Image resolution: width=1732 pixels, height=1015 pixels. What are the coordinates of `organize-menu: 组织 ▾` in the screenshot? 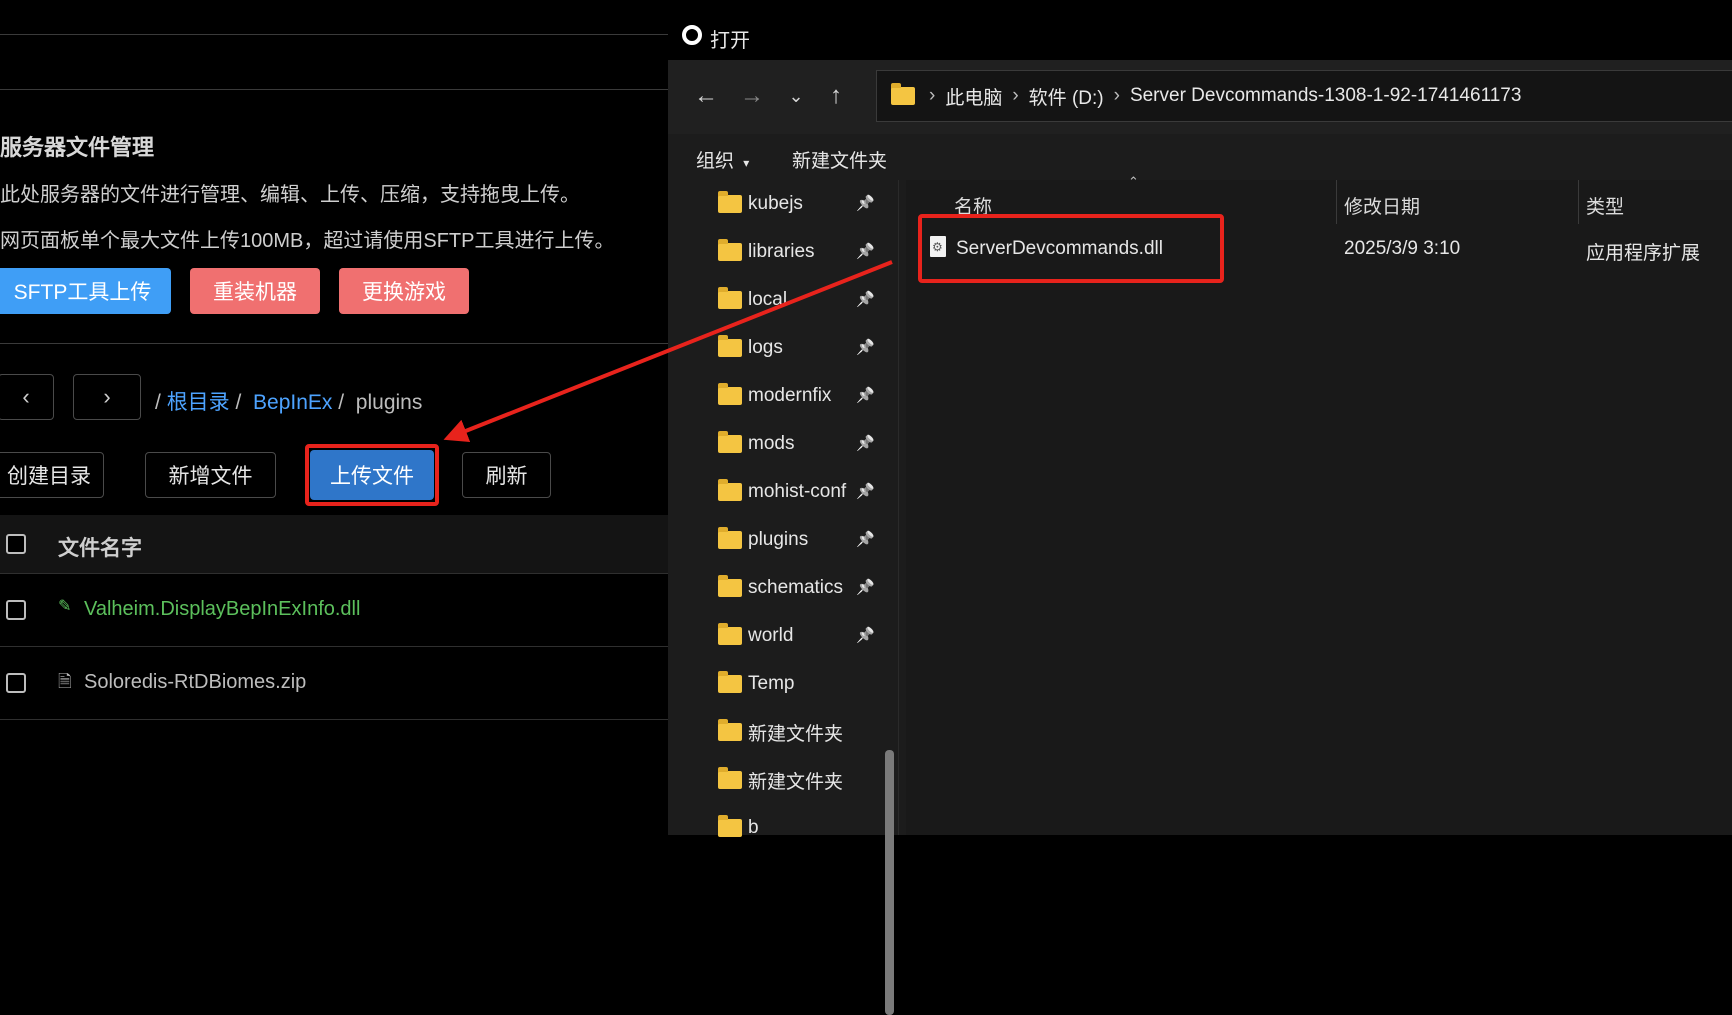 It's located at (722, 159).